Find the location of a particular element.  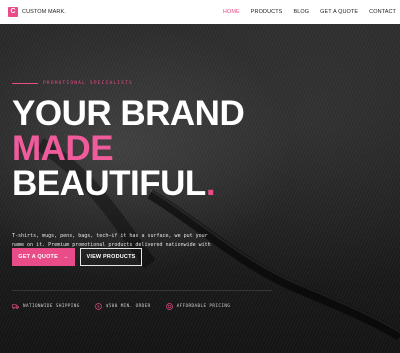

nav-item-blog: BLOG is located at coordinates (301, 12).